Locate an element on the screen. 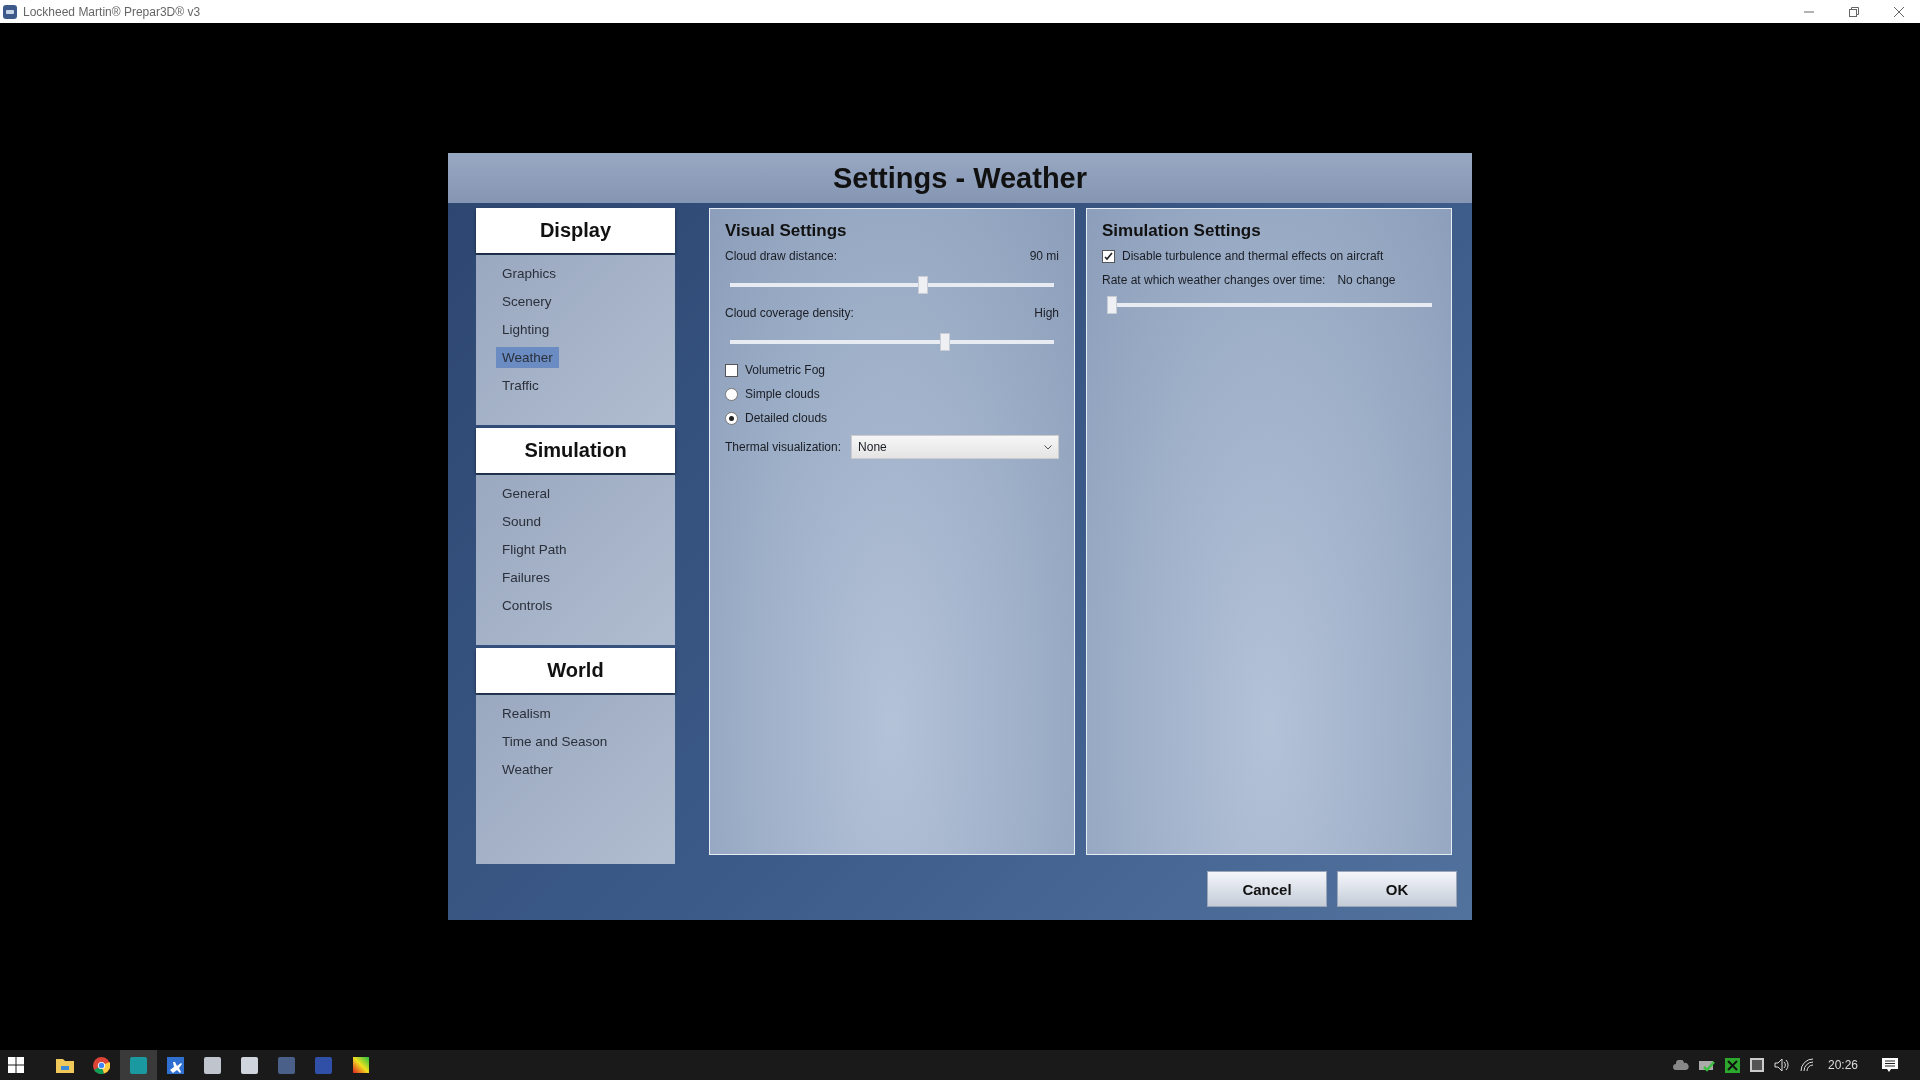  section-heading: Display is located at coordinates (575, 230).